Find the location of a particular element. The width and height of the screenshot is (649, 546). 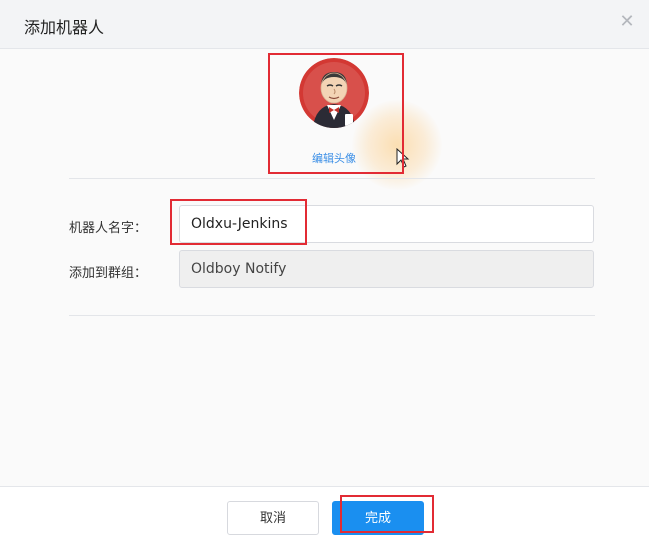

mouse-cursor-icon is located at coordinates (403, 158).